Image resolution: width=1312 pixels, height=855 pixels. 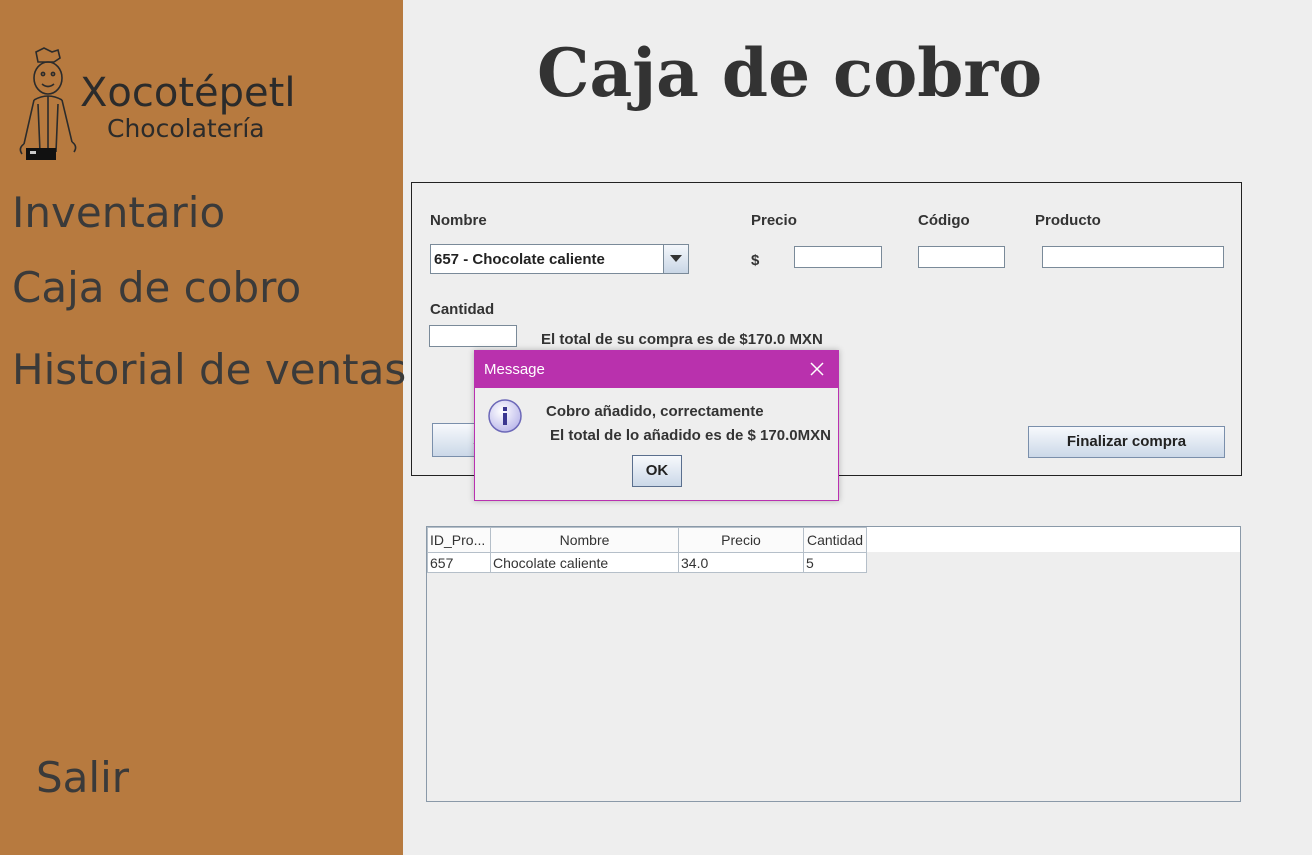 What do you see at coordinates (835, 540) in the screenshot?
I see `column-header-cantidad: Cantidad` at bounding box center [835, 540].